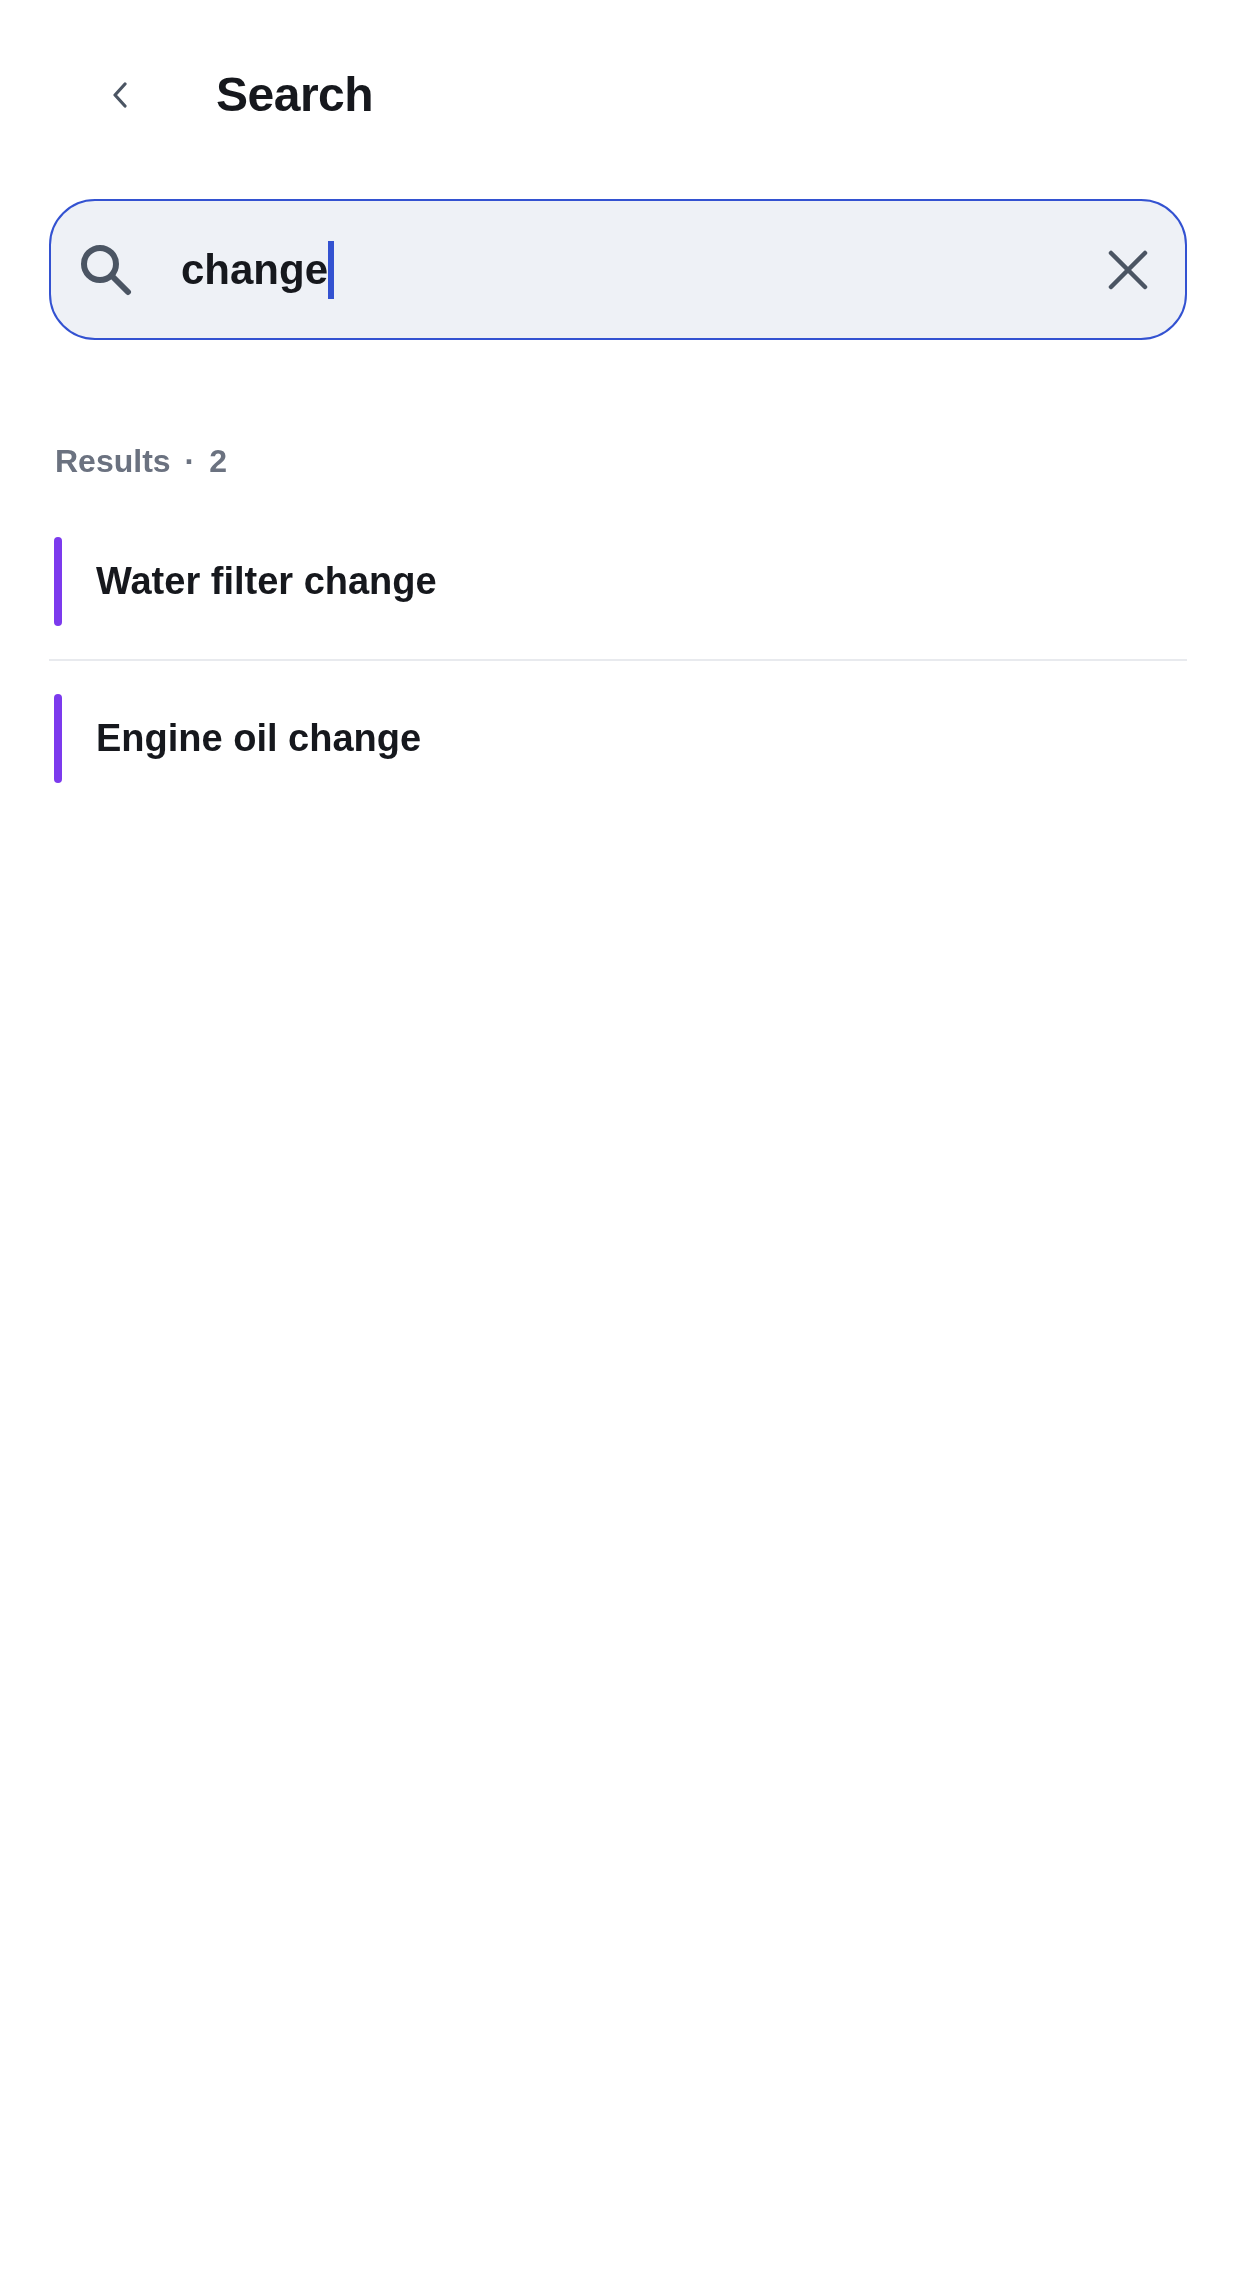  I want to click on text-cursor, so click(331, 269).